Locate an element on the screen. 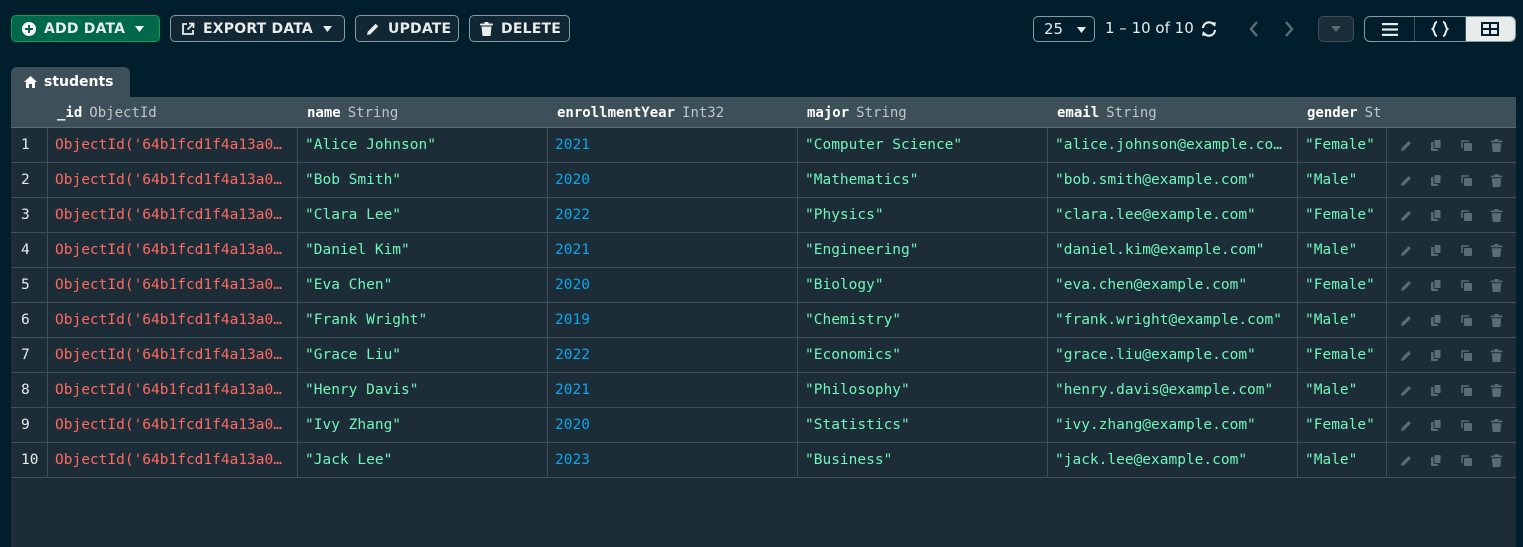 This screenshot has width=1523, height=547. list-view-button is located at coordinates (1389, 29).